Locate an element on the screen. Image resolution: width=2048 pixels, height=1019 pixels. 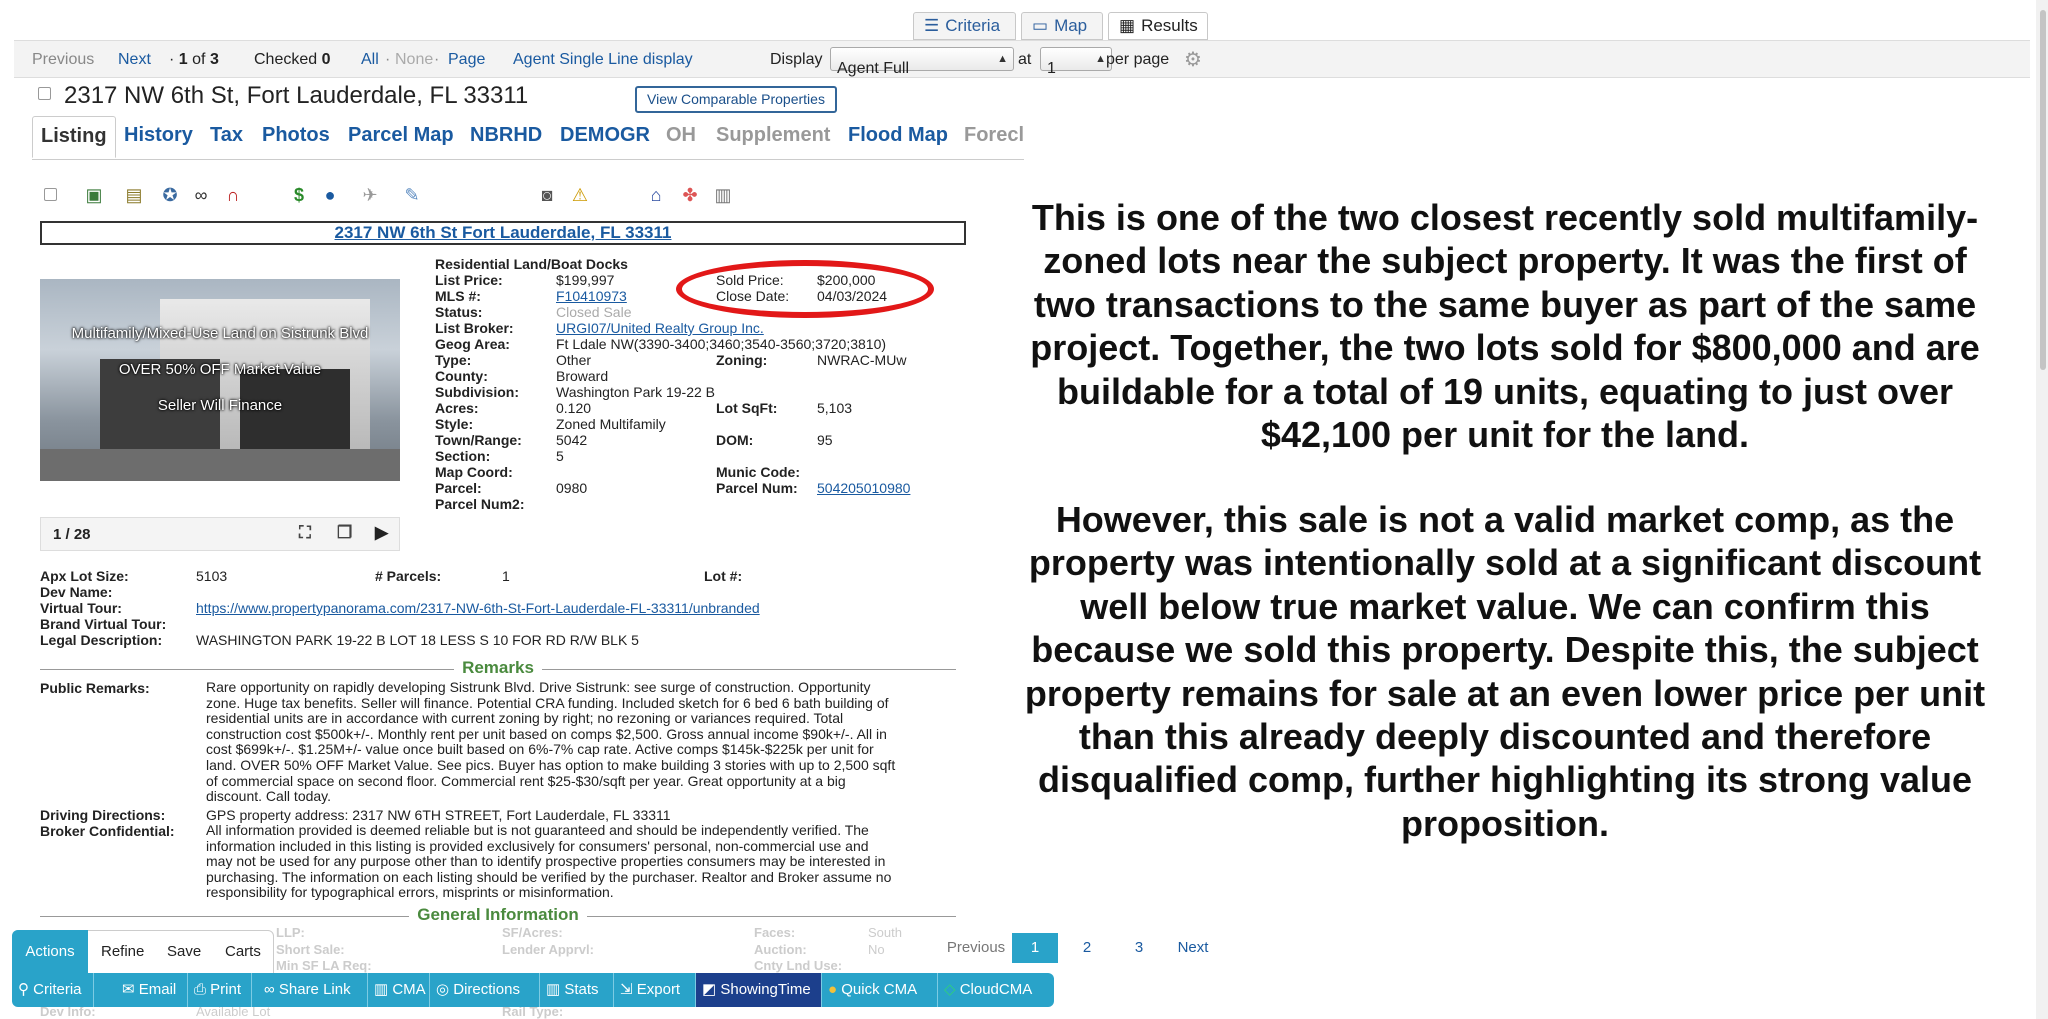
popout-icon: ❐ is located at coordinates (344, 533).